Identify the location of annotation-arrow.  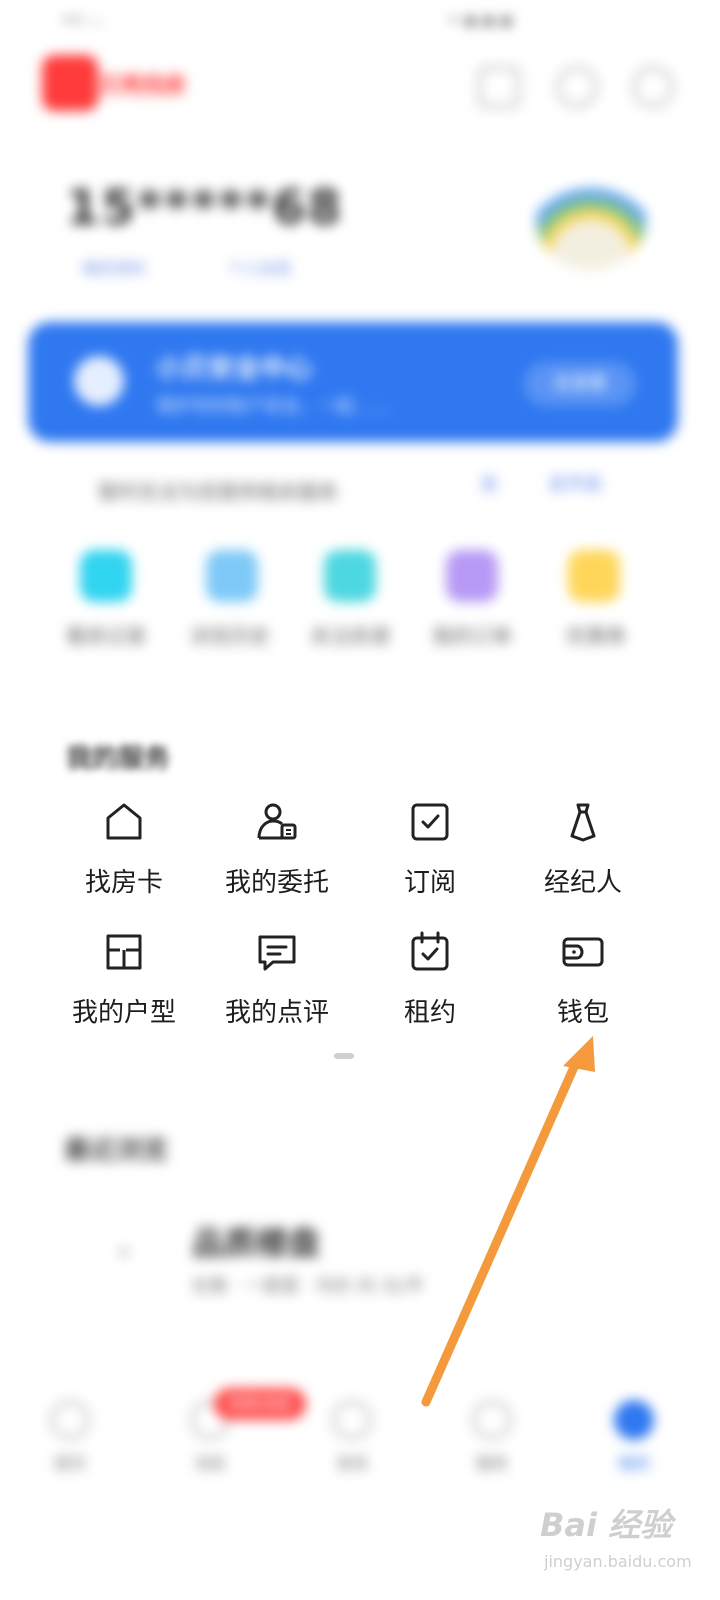
(508, 1221).